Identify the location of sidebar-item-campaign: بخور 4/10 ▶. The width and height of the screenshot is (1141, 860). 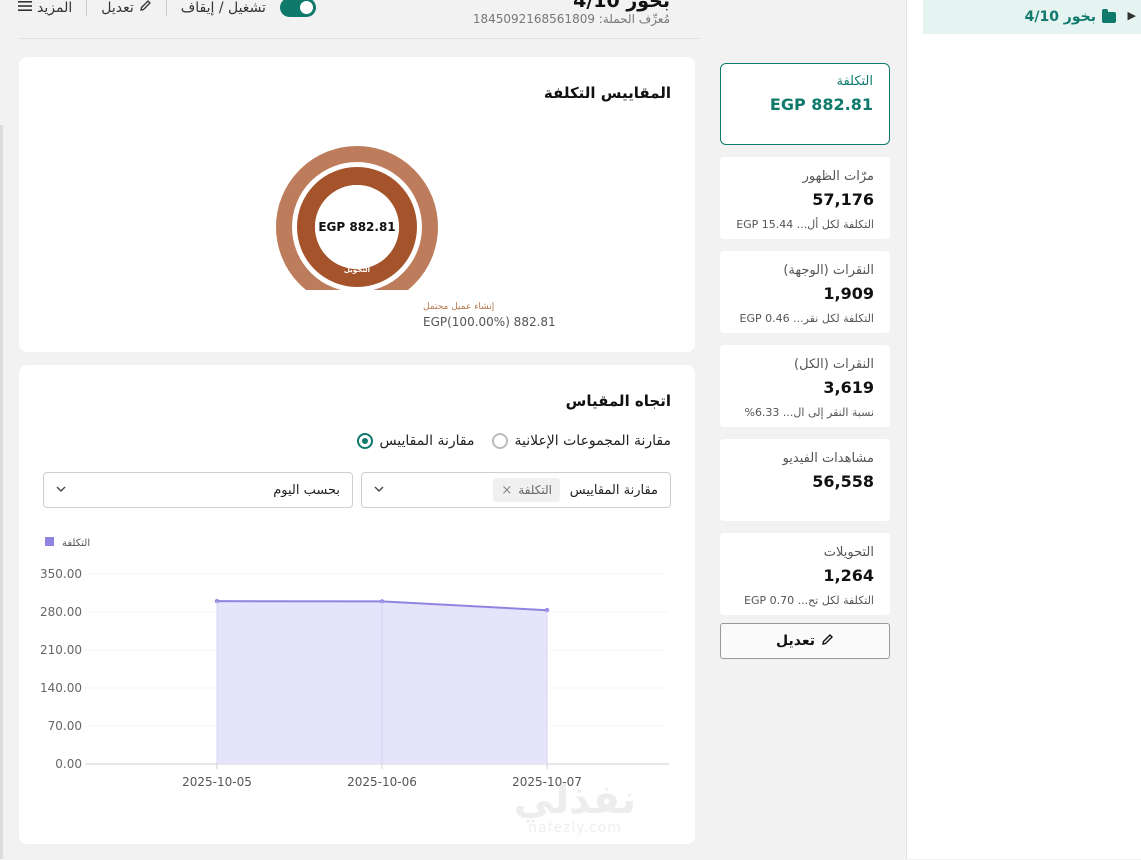
(1032, 17).